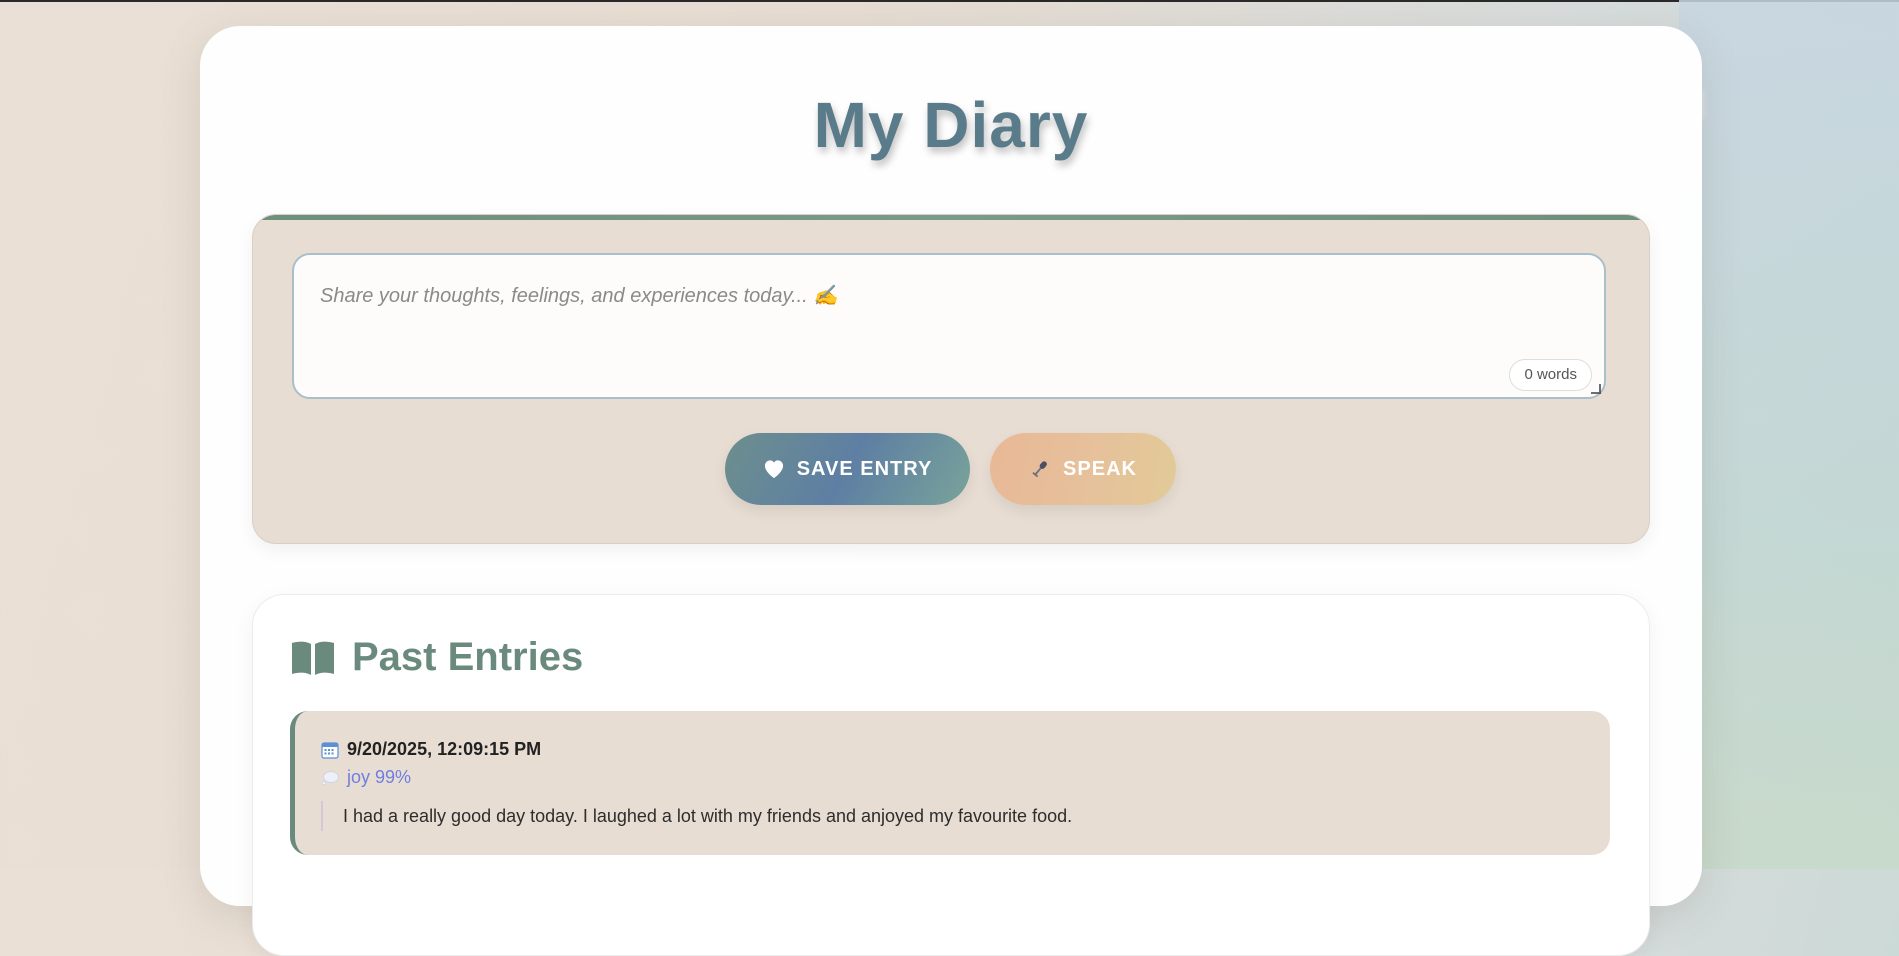 This screenshot has height=956, width=1899. What do you see at coordinates (1550, 375) in the screenshot?
I see `word-count-badge: 0 words` at bounding box center [1550, 375].